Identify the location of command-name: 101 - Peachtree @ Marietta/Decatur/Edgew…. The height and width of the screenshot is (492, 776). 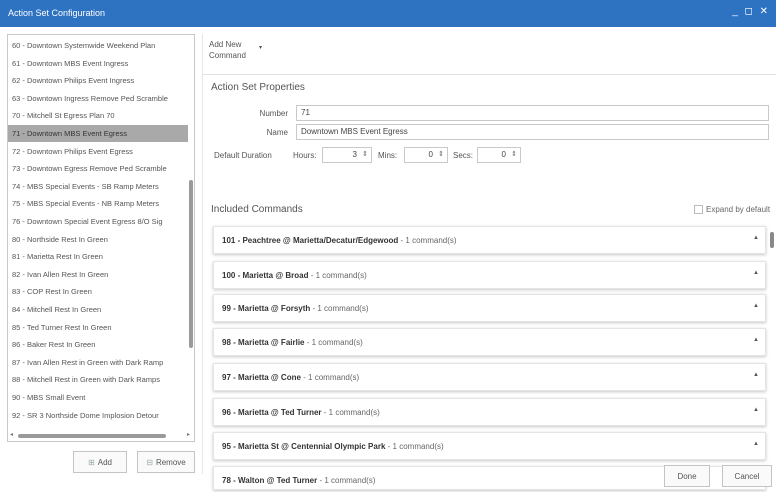
(339, 240).